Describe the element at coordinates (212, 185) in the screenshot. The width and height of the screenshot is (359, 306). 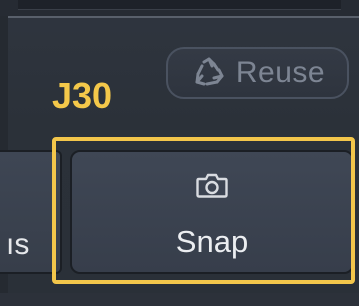
I see `camera-icon` at that location.